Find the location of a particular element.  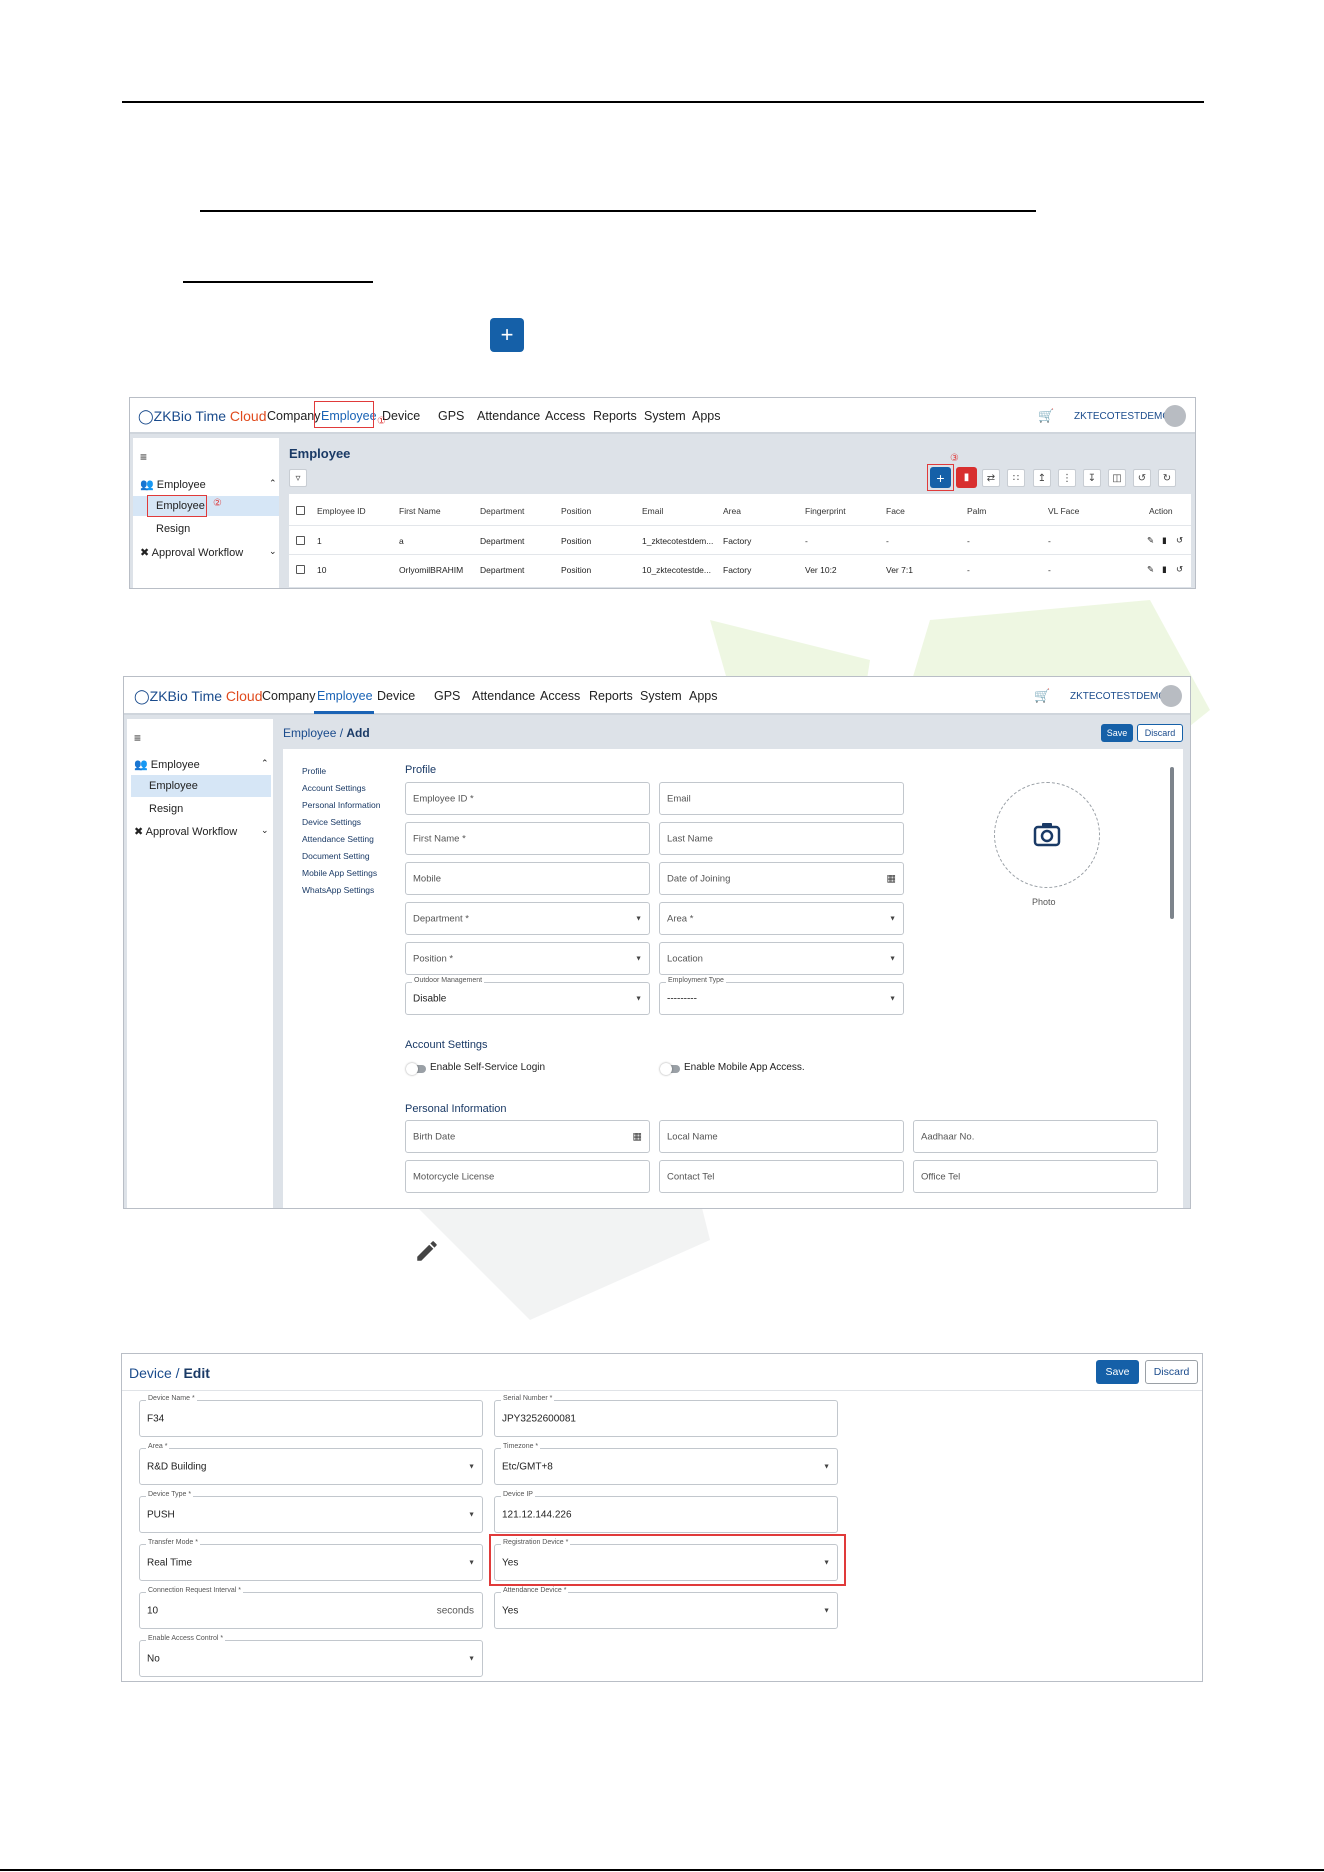

col-position: Position is located at coordinates (576, 511).